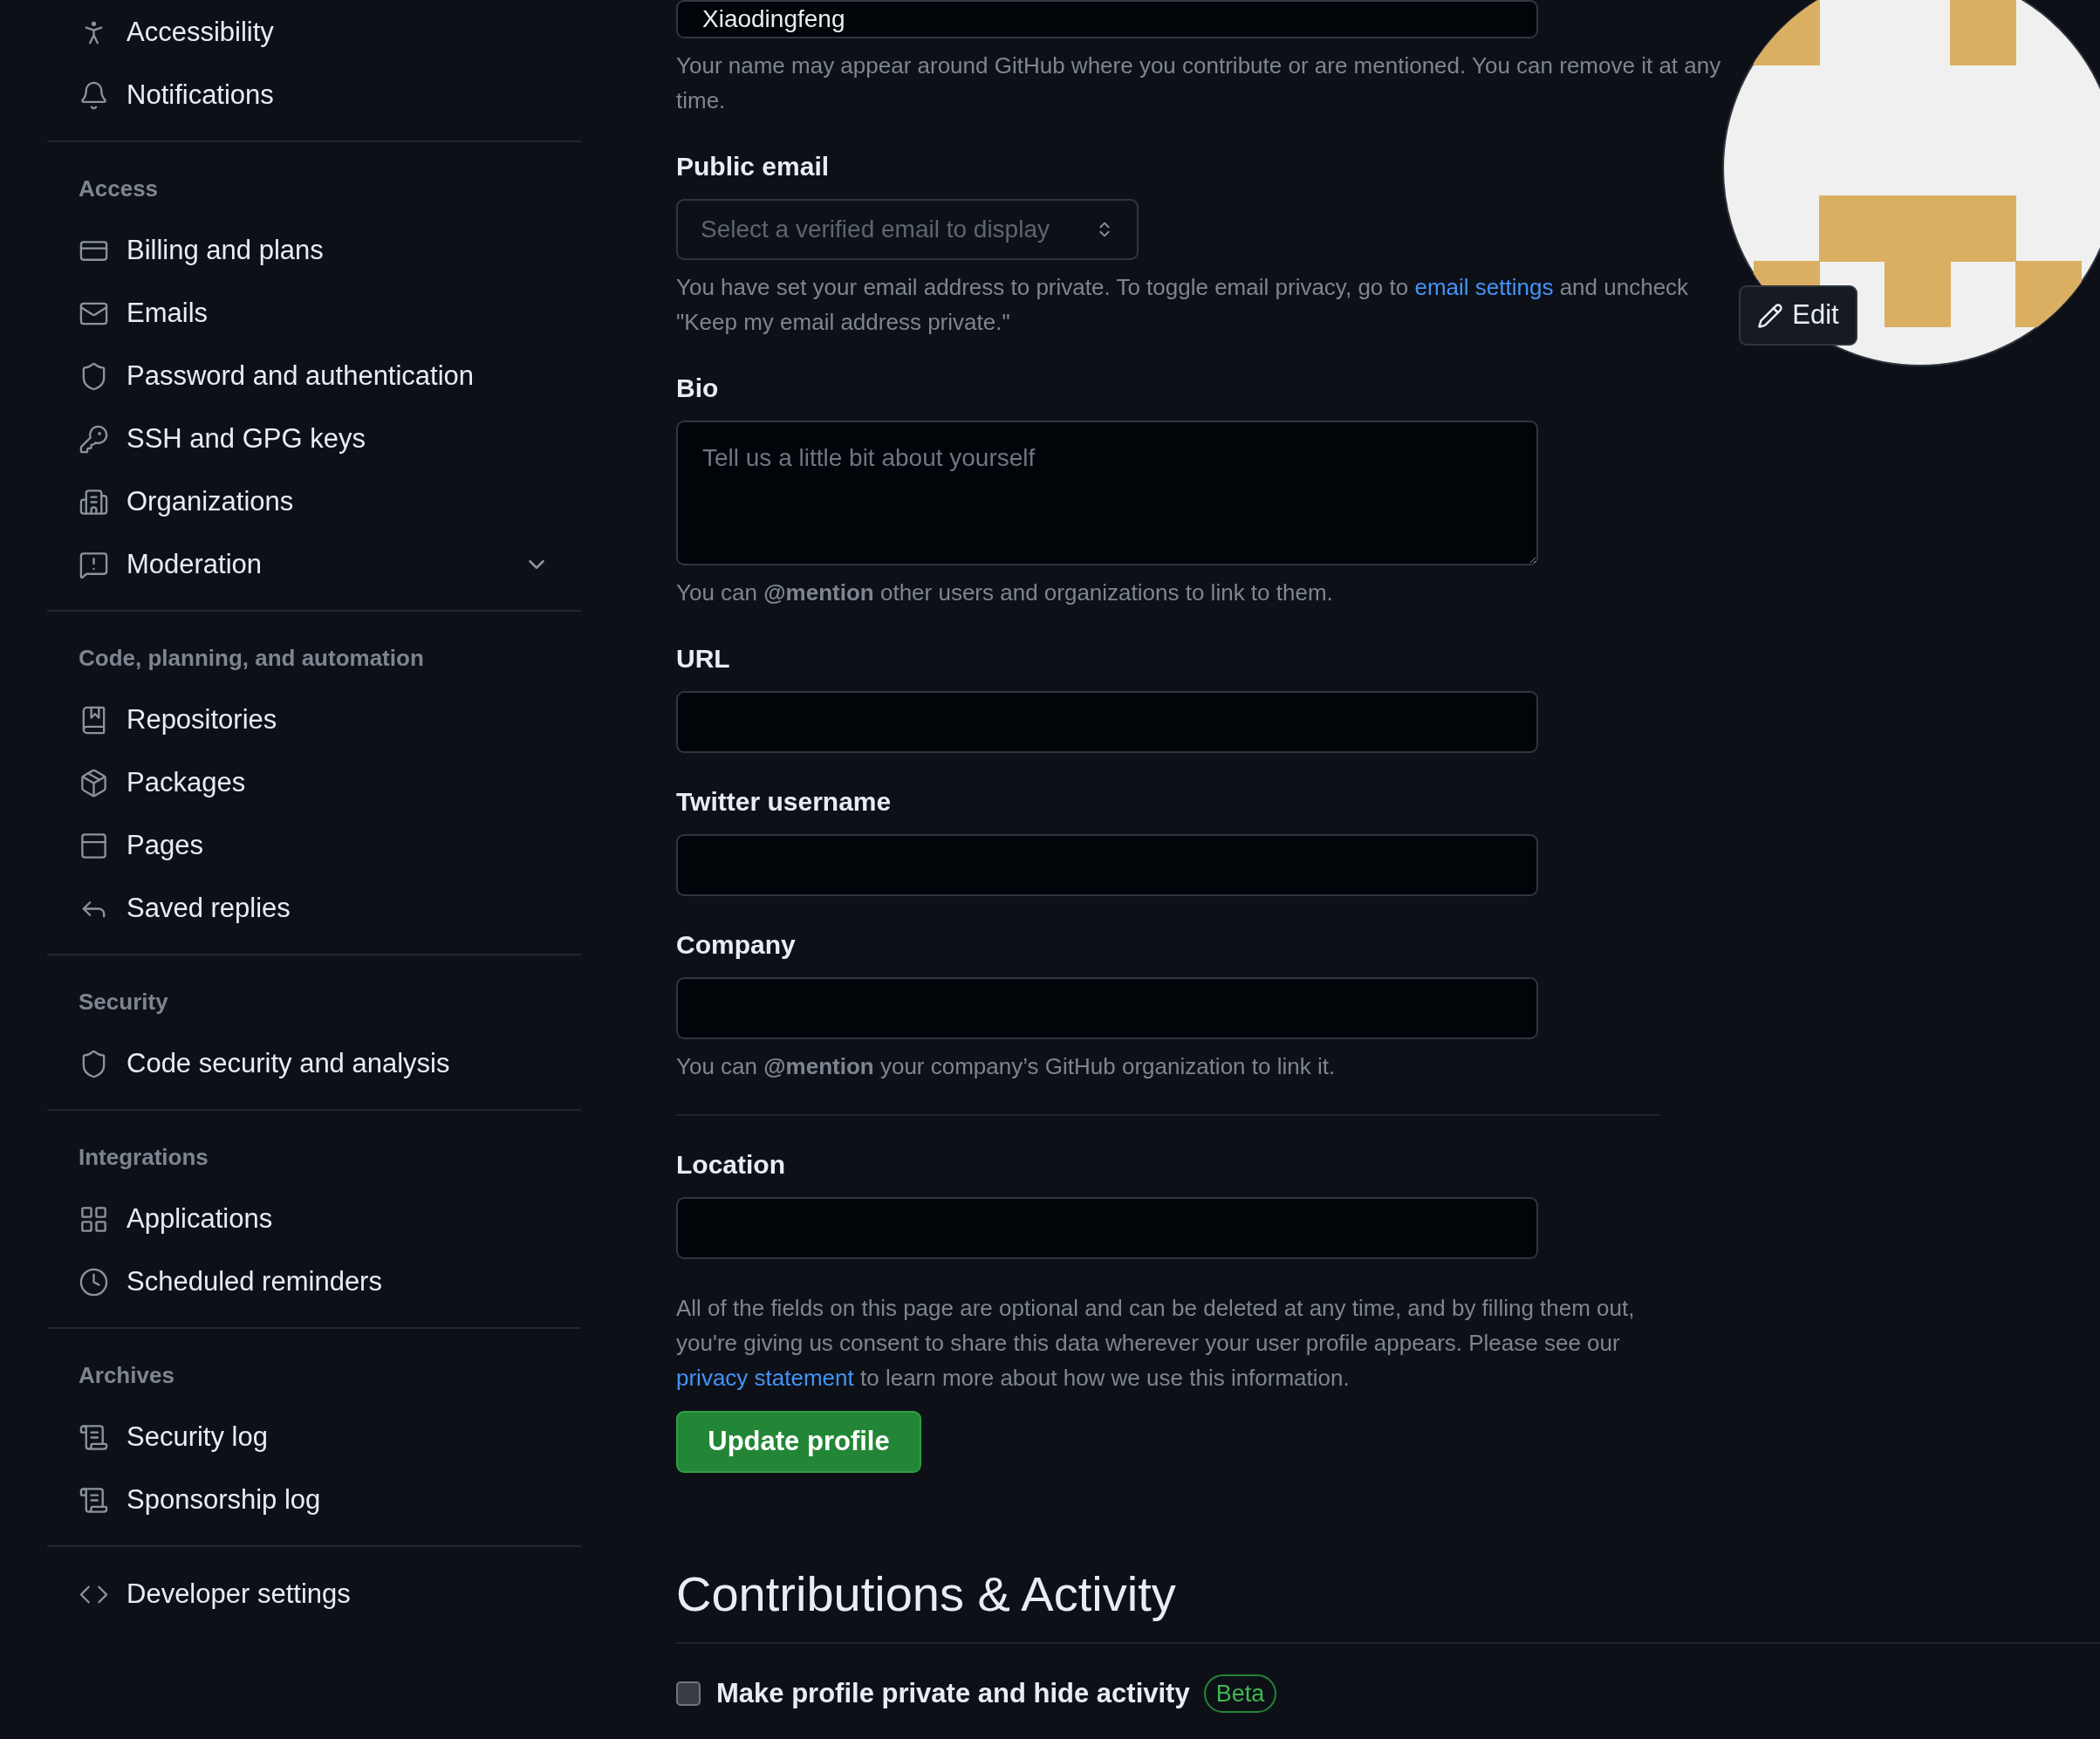 Image resolution: width=2100 pixels, height=1739 pixels. What do you see at coordinates (784, 802) in the screenshot?
I see `field-label: Twitter username` at bounding box center [784, 802].